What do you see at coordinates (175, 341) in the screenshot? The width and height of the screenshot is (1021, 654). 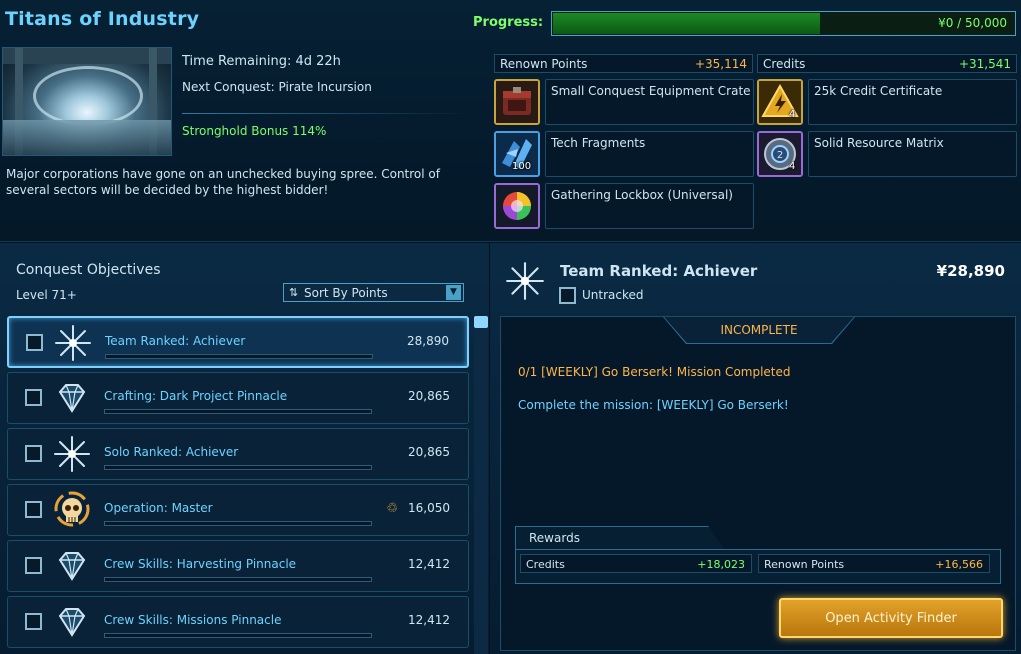 I see `objective-name: Team Ranked: Achiever` at bounding box center [175, 341].